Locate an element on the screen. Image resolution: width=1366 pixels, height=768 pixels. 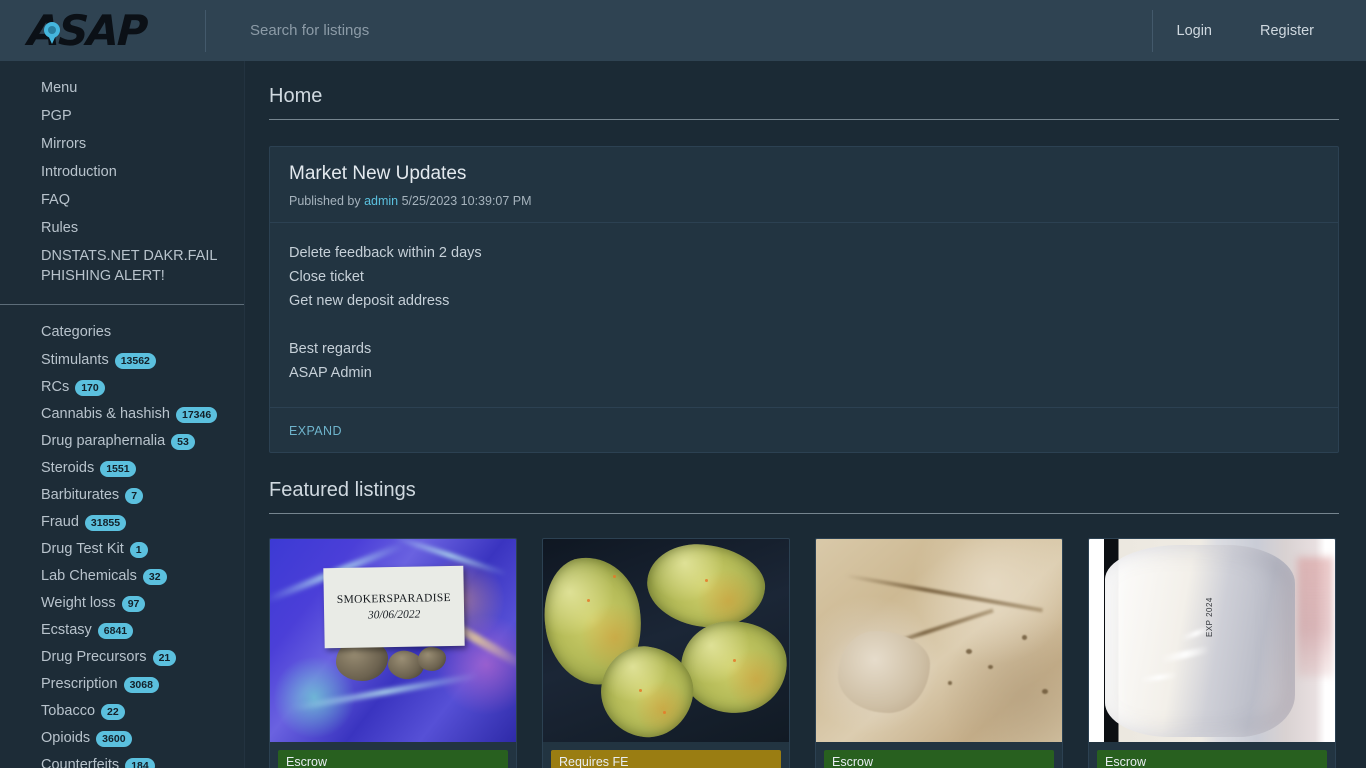
listing-card: Escrow is located at coordinates (939, 653).